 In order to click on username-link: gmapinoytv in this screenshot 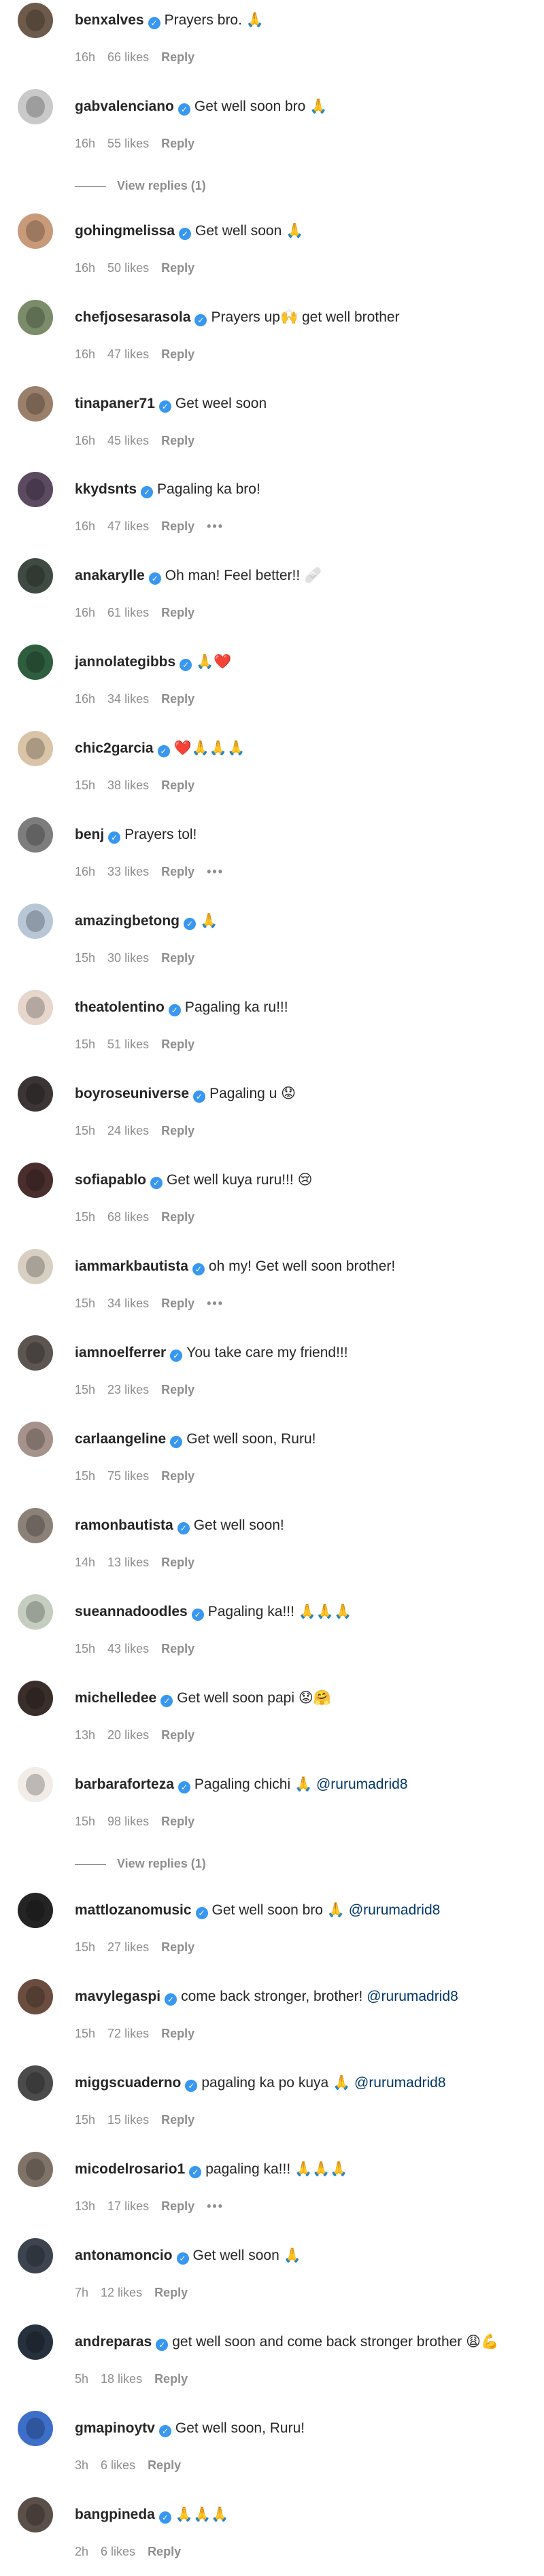, I will do `click(115, 2428)`.